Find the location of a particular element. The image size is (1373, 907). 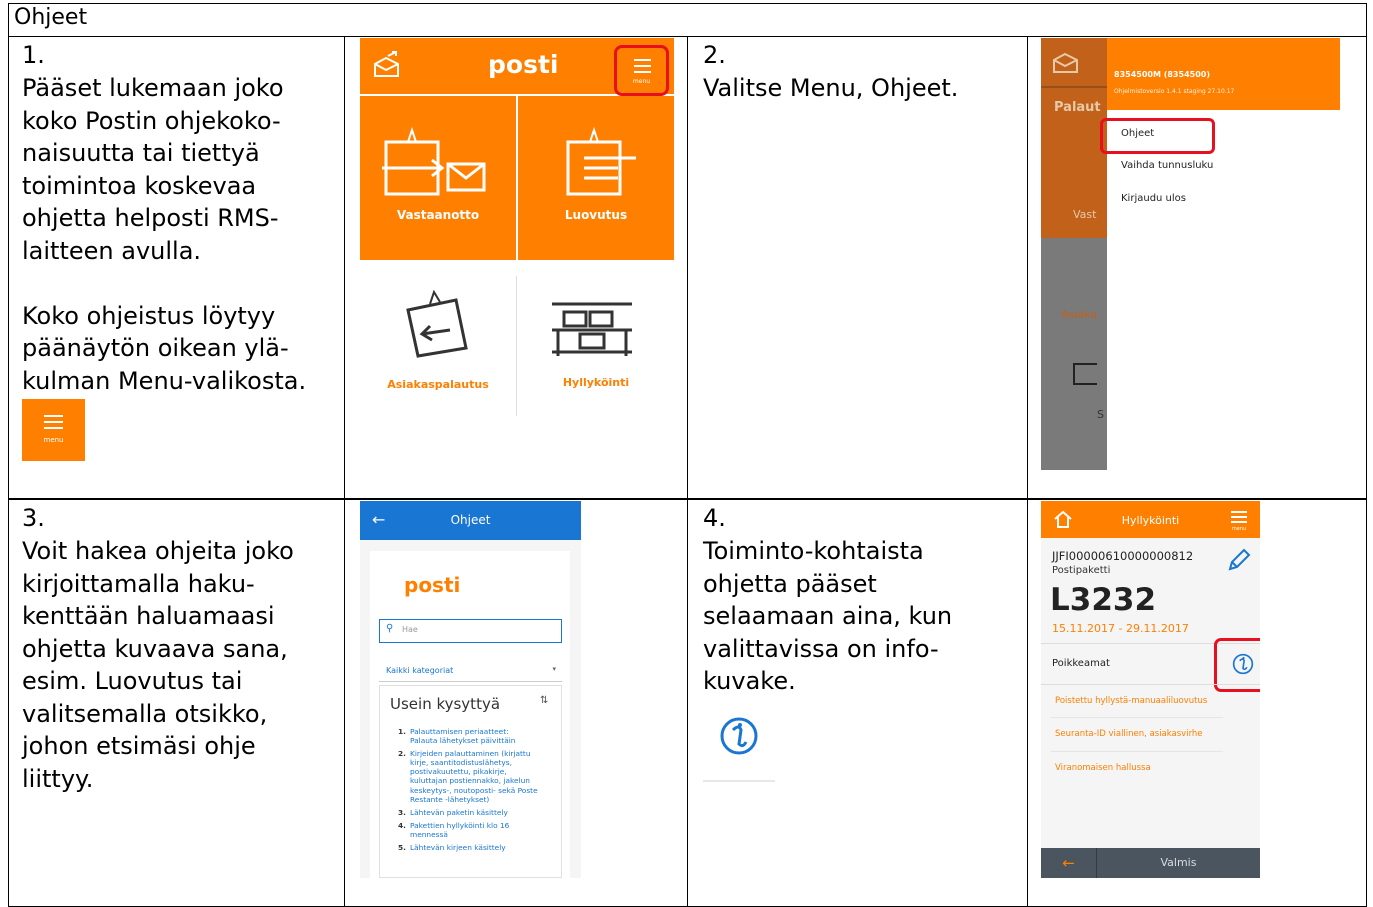

dimmed-label: S is located at coordinates (1100, 414).